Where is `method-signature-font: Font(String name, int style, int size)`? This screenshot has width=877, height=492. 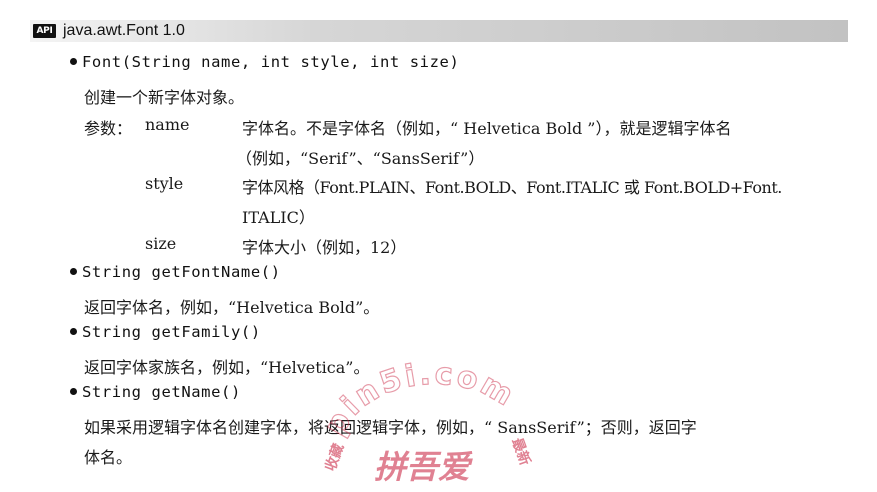
method-signature-font: Font(String name, int style, int size) is located at coordinates (264, 62).